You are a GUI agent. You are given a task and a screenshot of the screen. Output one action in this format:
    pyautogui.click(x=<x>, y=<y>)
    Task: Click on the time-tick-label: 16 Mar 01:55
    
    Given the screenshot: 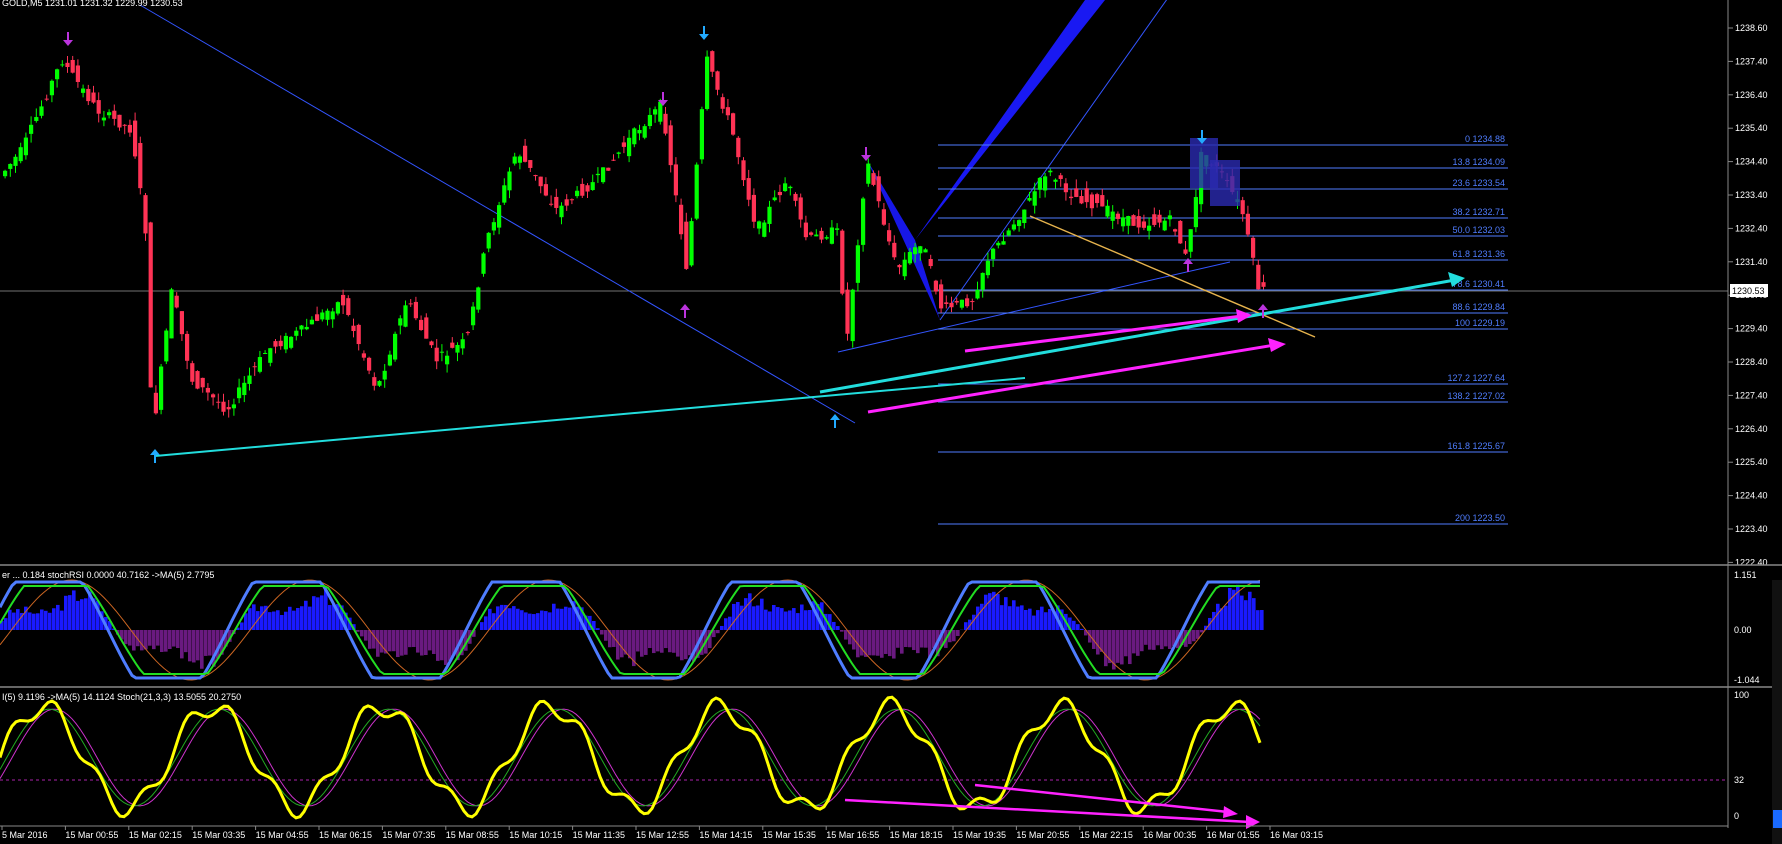 What is the action you would take?
    pyautogui.click(x=1233, y=835)
    